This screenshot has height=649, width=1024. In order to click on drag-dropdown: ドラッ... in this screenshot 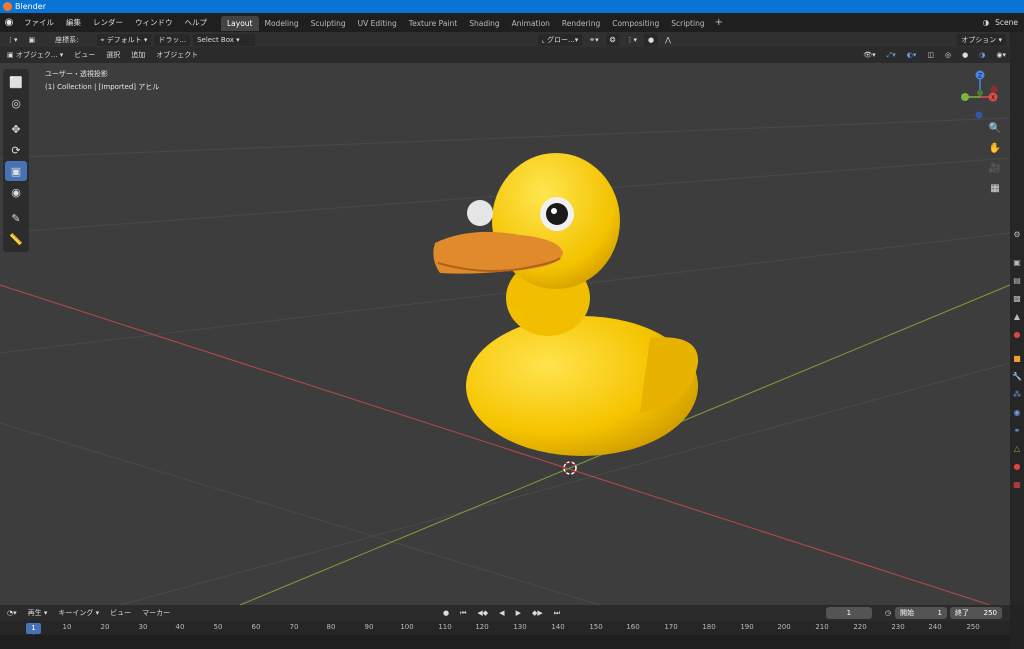, I will do `click(172, 39)`.